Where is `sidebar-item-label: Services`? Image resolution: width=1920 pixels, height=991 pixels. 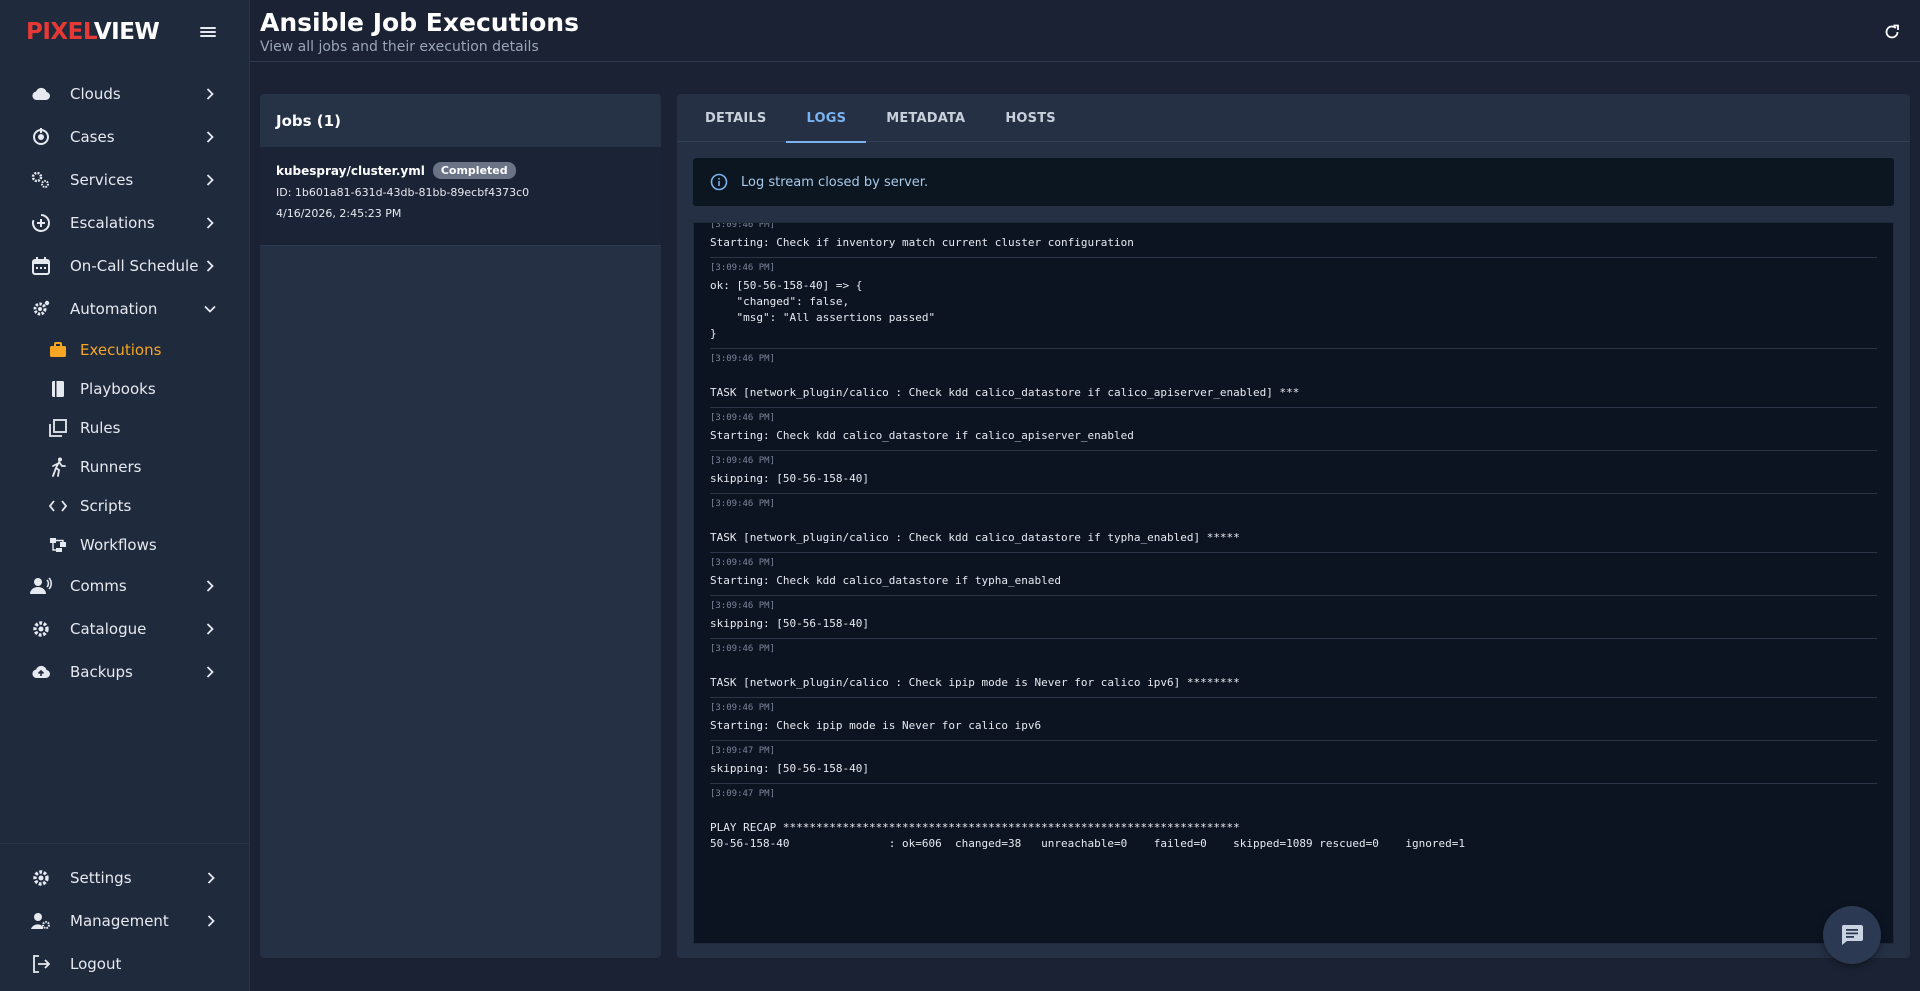 sidebar-item-label: Services is located at coordinates (102, 179).